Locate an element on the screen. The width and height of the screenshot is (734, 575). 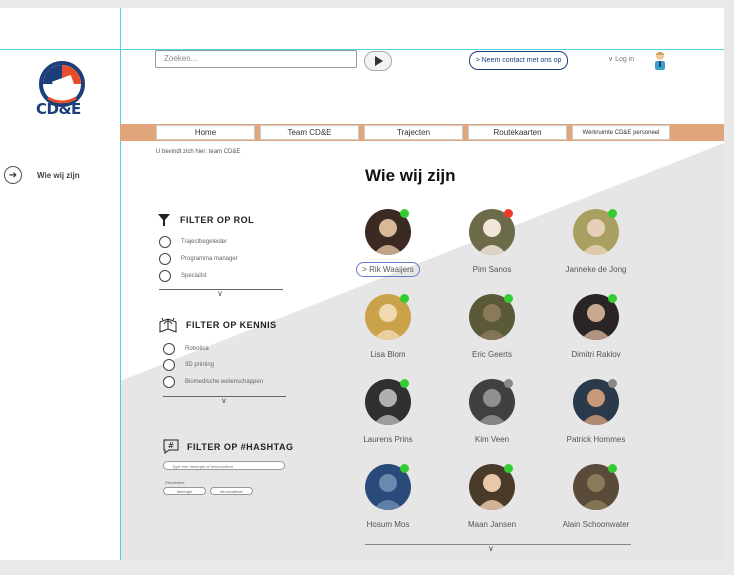
option-label: Trajectbegeleider is located at coordinates (204, 242).